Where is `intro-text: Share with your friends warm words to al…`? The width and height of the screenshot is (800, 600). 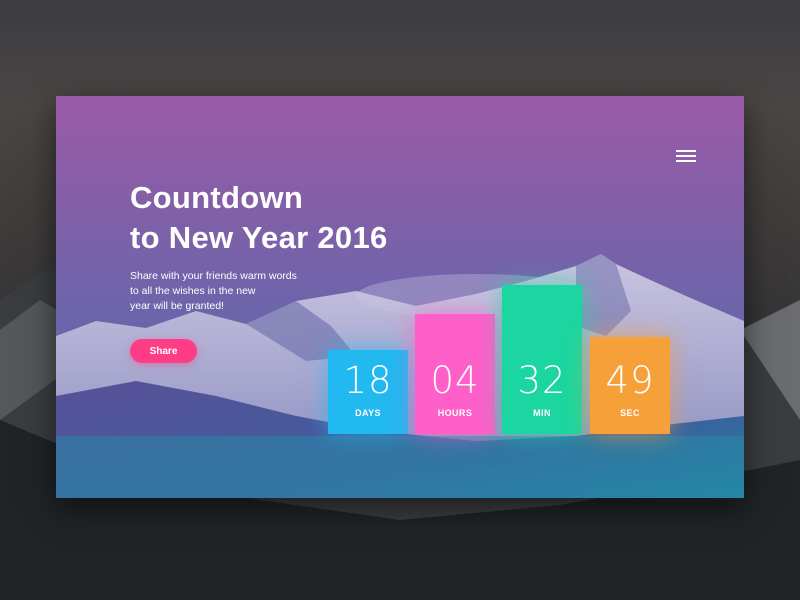
intro-text: Share with your friends warm words to al… is located at coordinates (240, 291).